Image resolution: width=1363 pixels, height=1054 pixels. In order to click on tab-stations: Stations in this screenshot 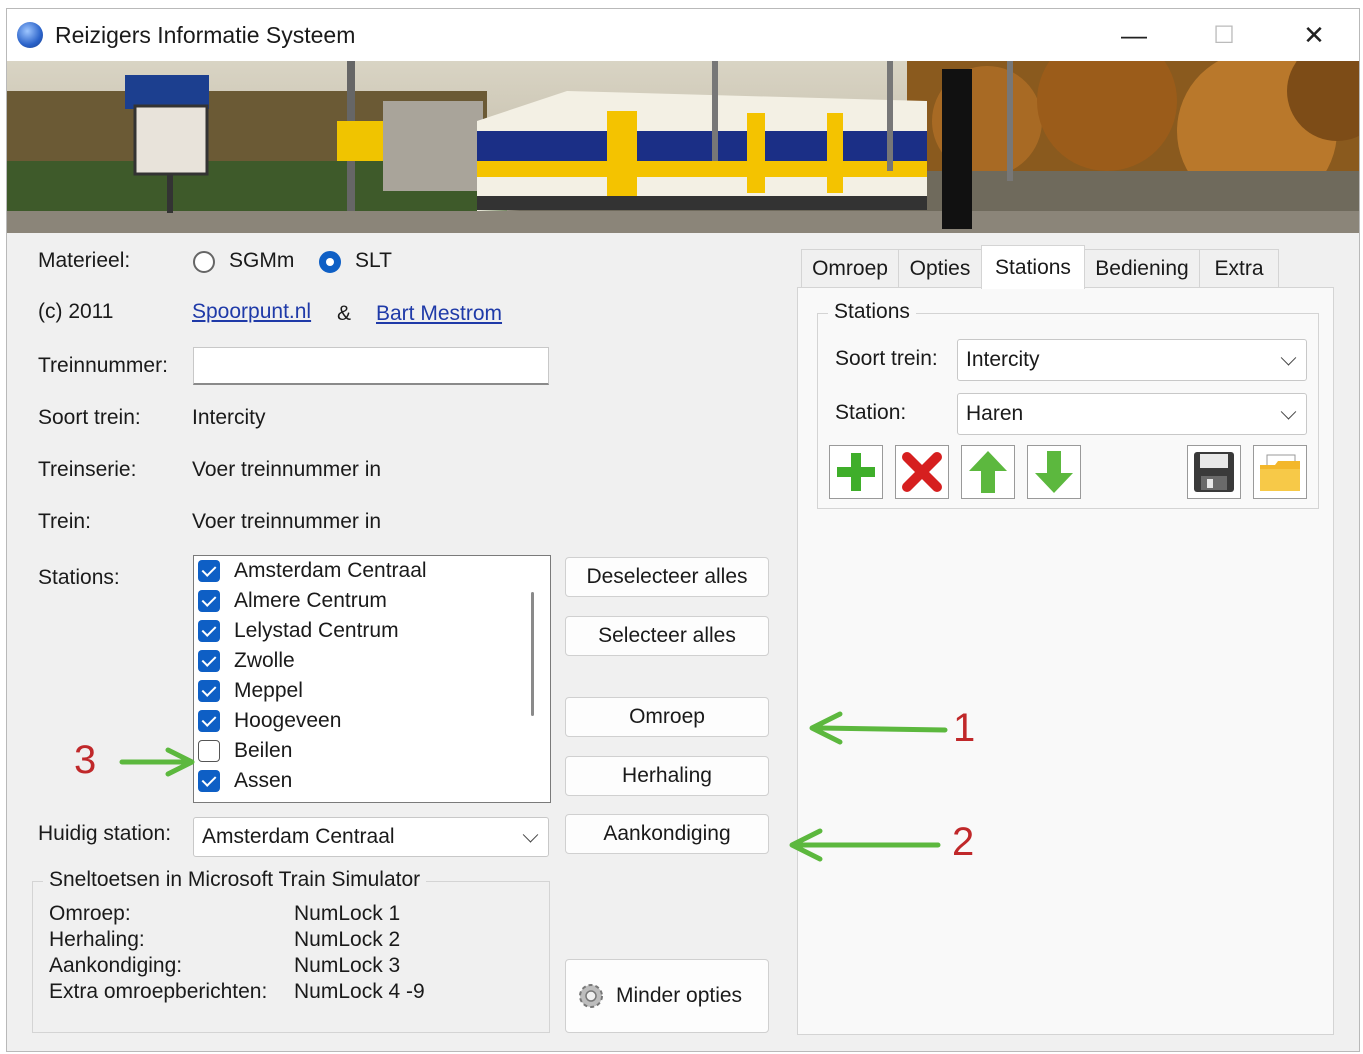, I will do `click(1033, 267)`.